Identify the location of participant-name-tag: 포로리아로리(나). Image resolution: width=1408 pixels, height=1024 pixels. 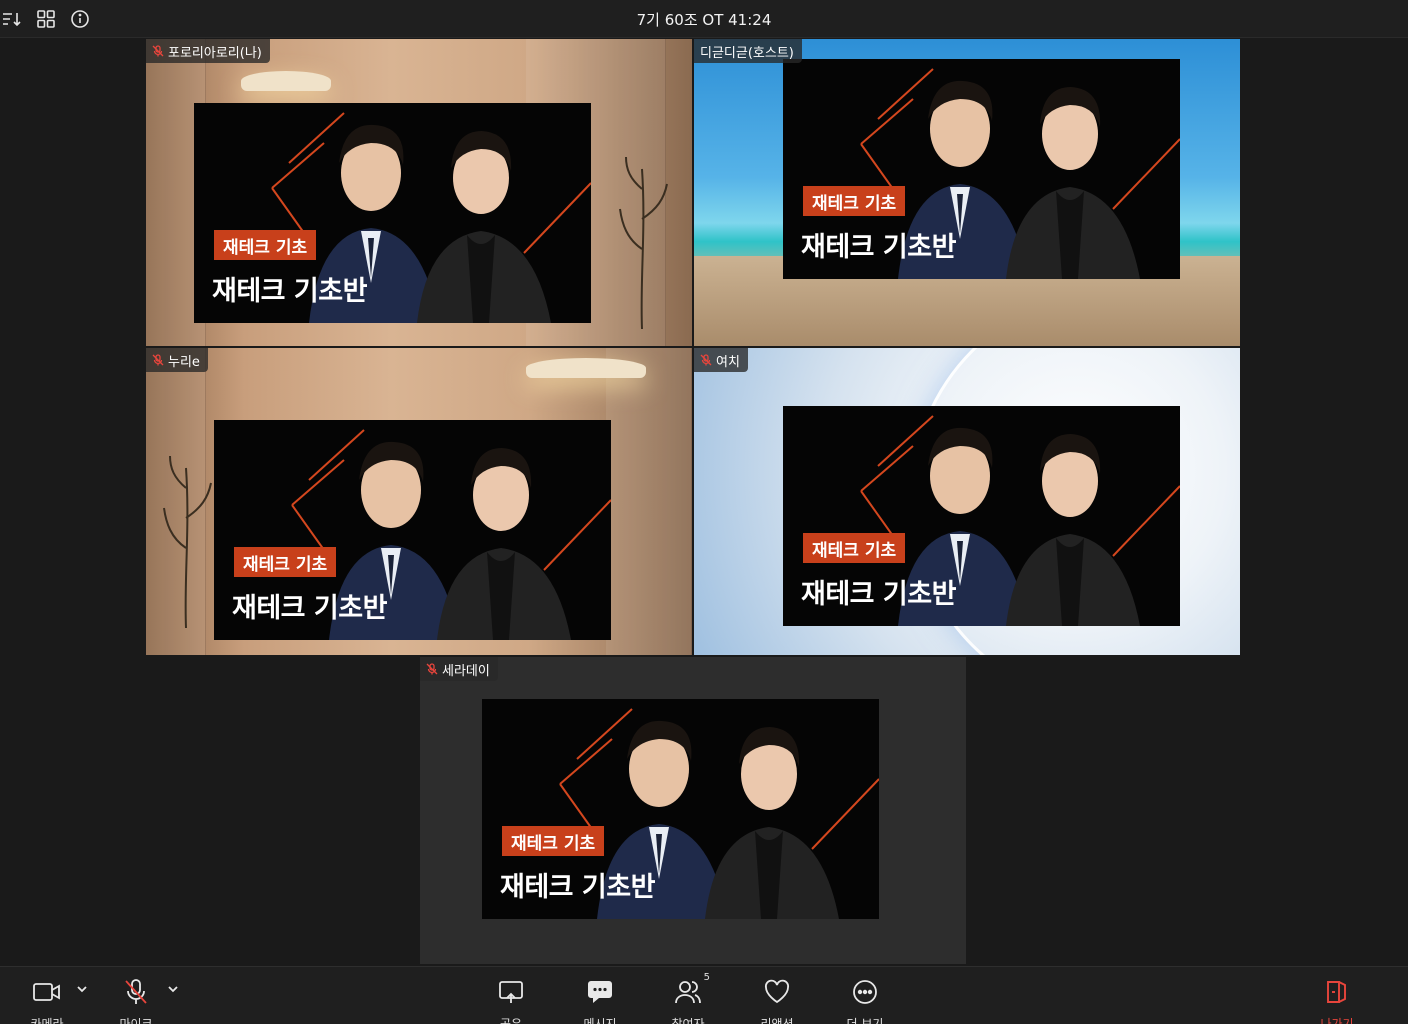
(208, 51).